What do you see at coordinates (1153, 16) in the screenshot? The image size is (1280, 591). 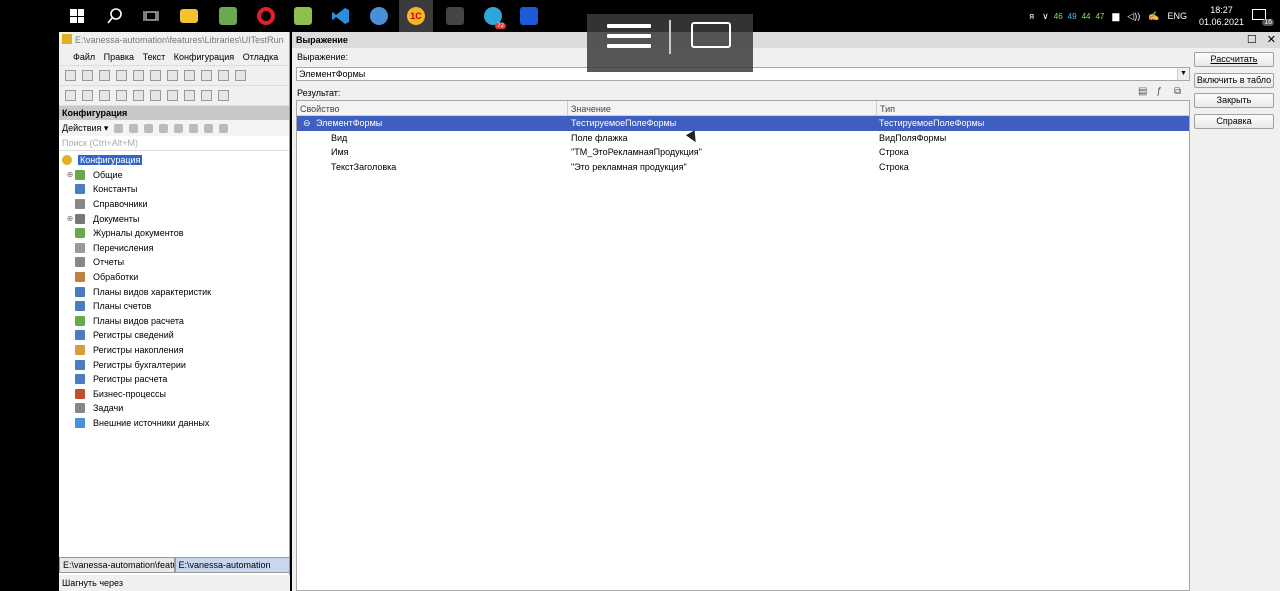 I see `pen-icon: ✍` at bounding box center [1153, 16].